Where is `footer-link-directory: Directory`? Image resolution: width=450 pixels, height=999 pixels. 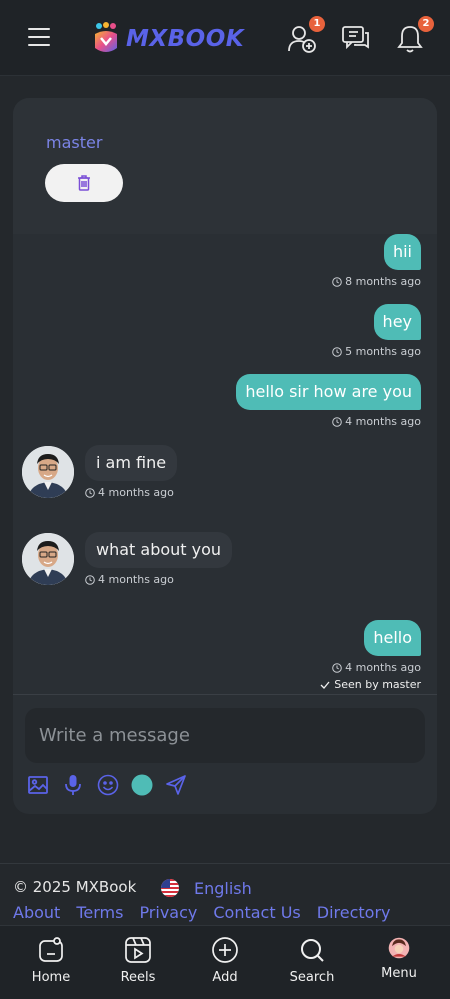 footer-link-directory: Directory is located at coordinates (354, 912).